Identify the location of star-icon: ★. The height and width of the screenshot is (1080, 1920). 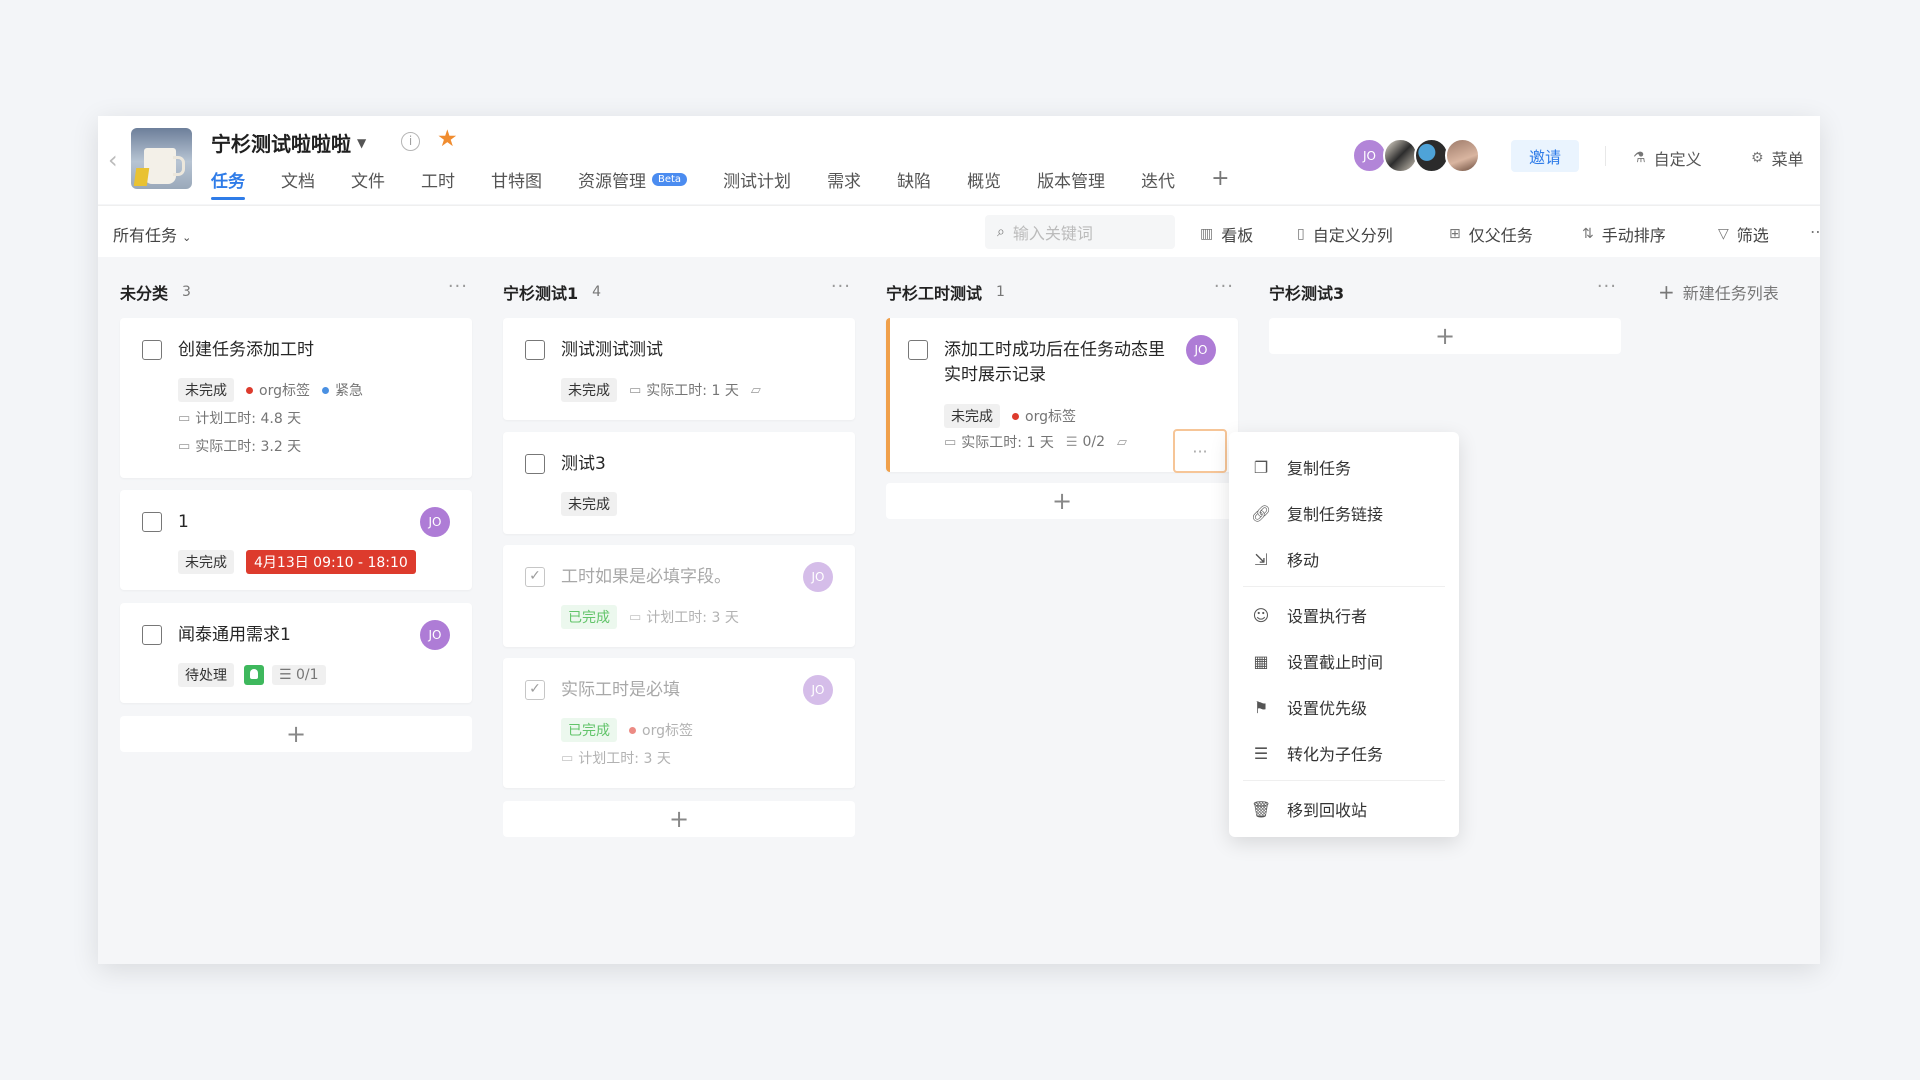
(447, 139).